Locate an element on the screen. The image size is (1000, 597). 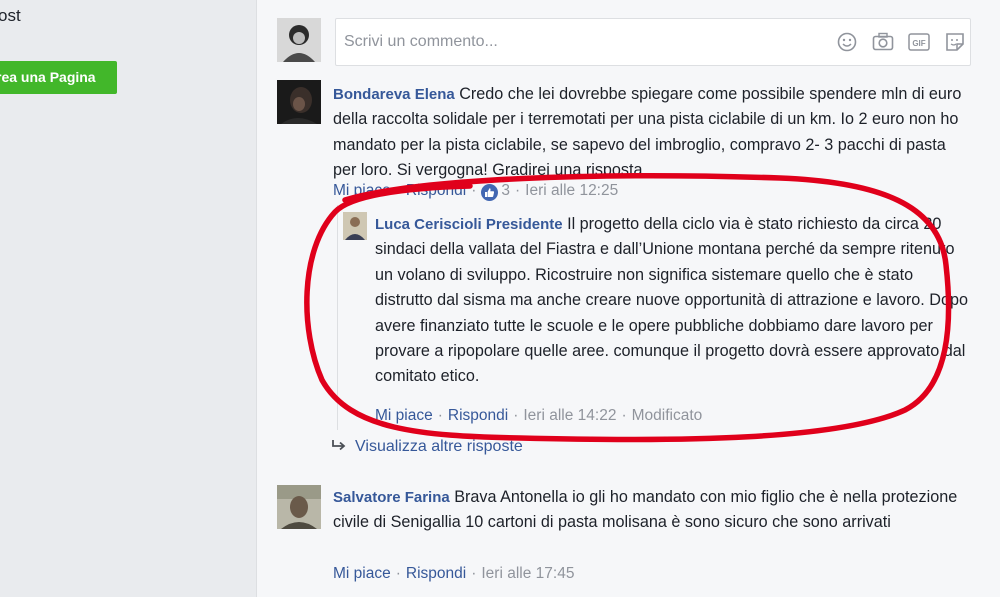
comment-author-link: Salvatore Farina is located at coordinates (391, 497).